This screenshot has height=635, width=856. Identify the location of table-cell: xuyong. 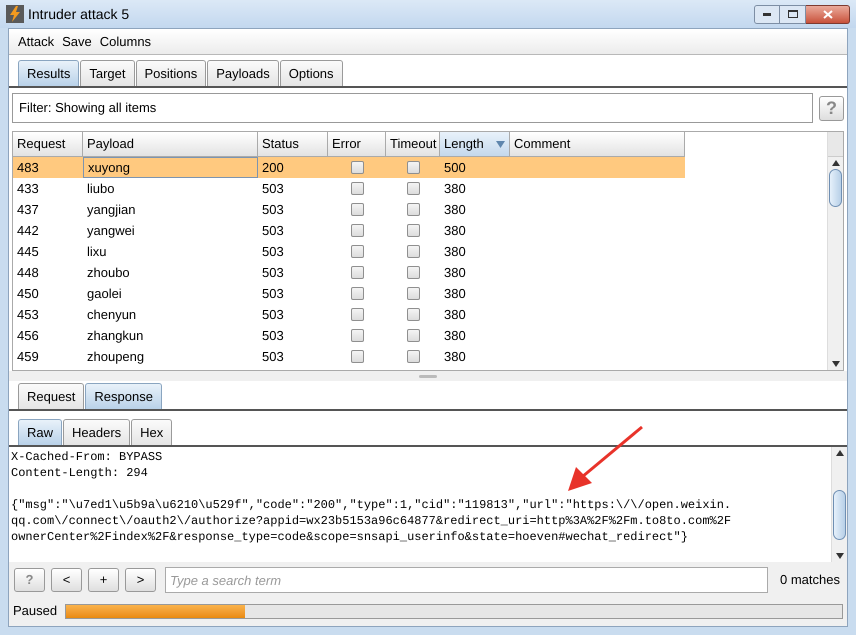
(170, 167).